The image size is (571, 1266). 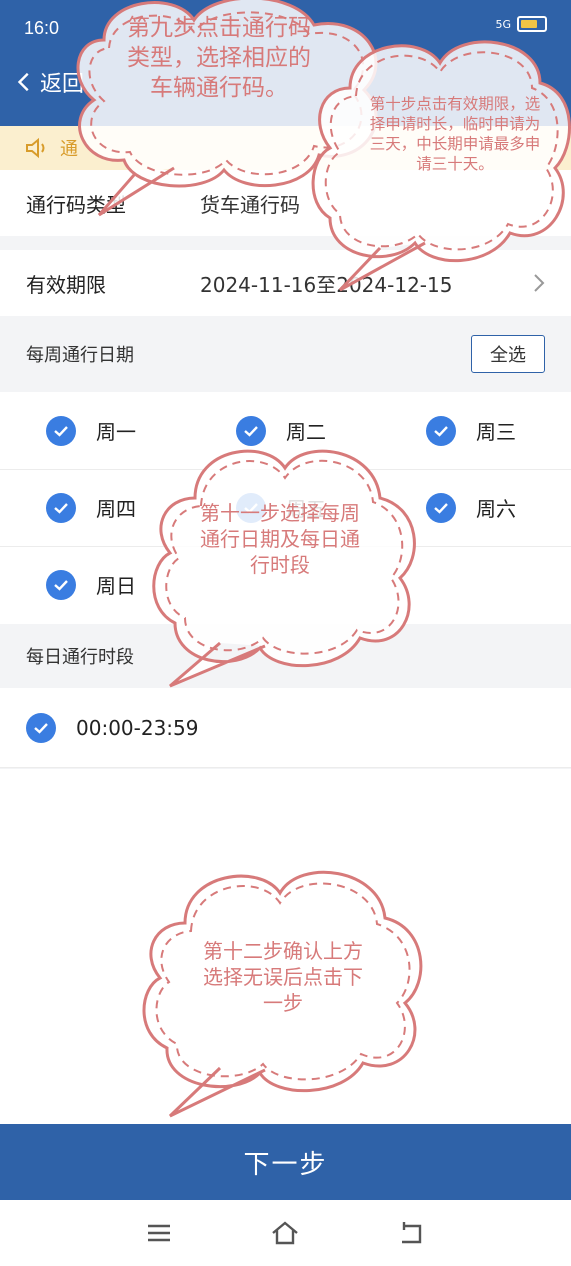 I want to click on weekly-title: 每周通行日期, so click(x=80, y=355).